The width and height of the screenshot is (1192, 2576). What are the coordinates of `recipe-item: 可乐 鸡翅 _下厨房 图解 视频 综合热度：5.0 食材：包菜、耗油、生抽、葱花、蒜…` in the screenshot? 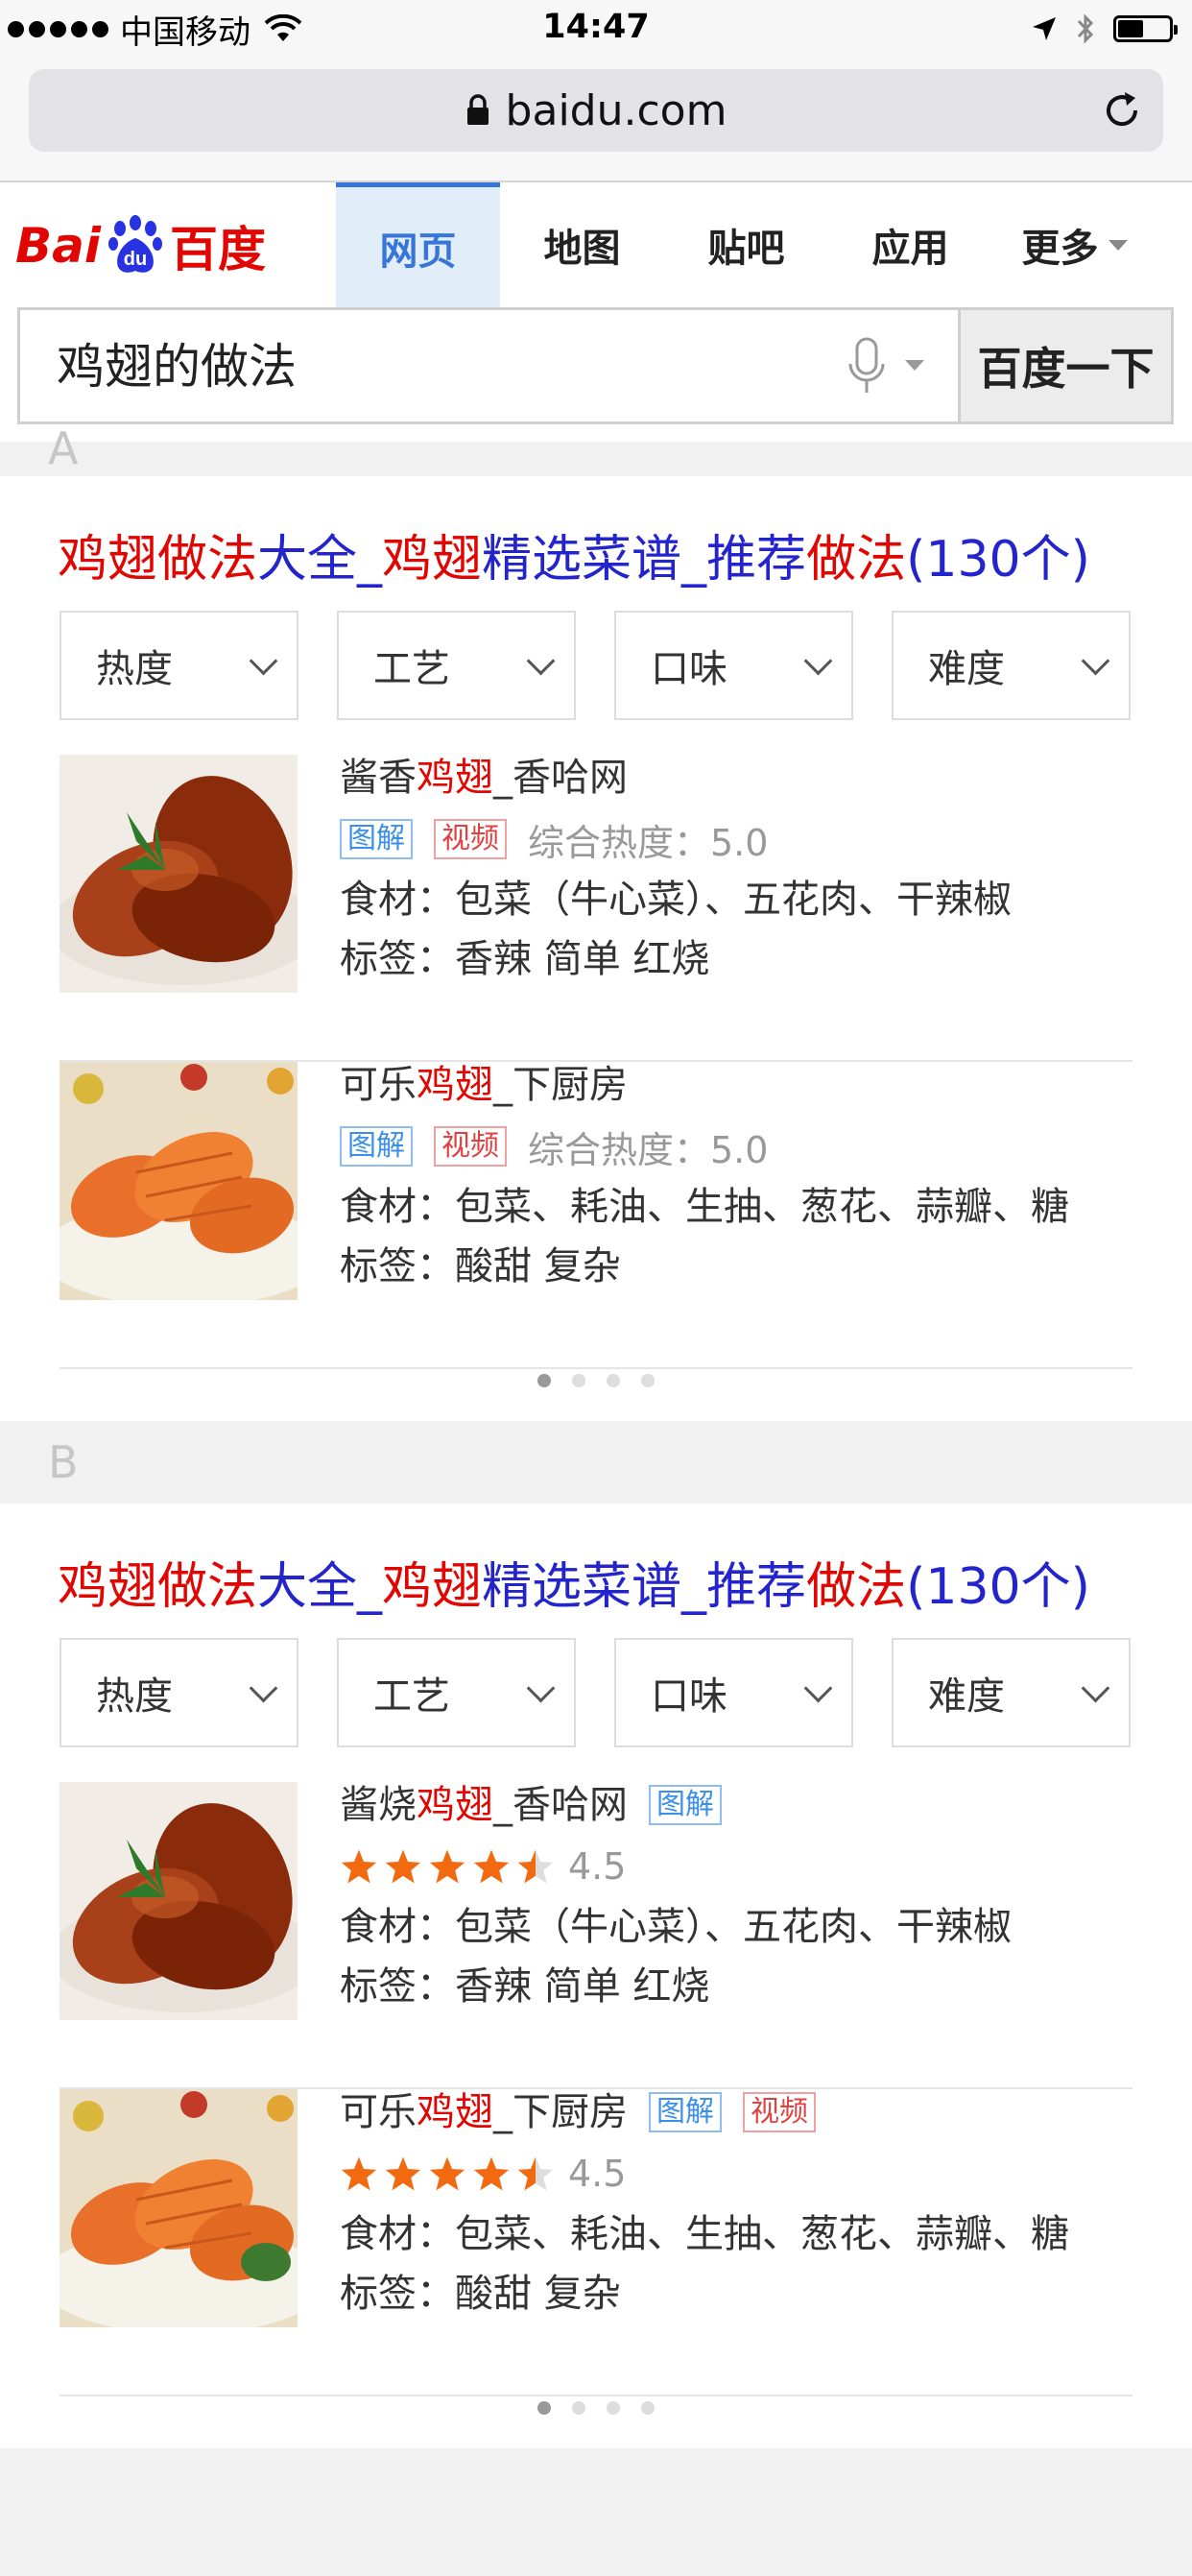 It's located at (596, 1215).